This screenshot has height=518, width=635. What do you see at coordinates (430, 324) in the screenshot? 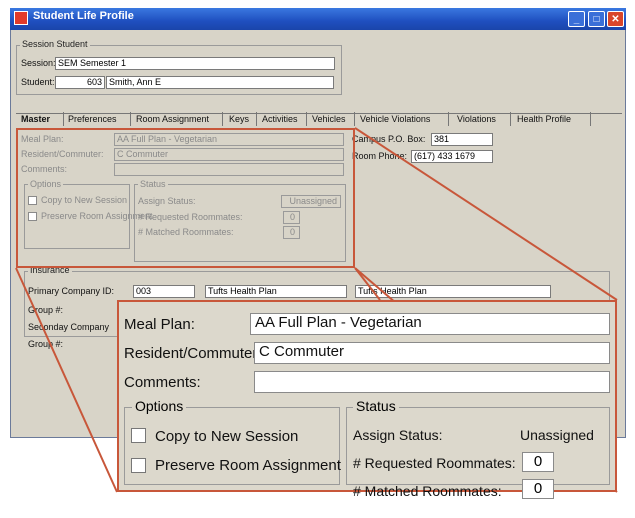
I see `zoom-meal-plan-field: AA Full Plan - Vegetarian` at bounding box center [430, 324].